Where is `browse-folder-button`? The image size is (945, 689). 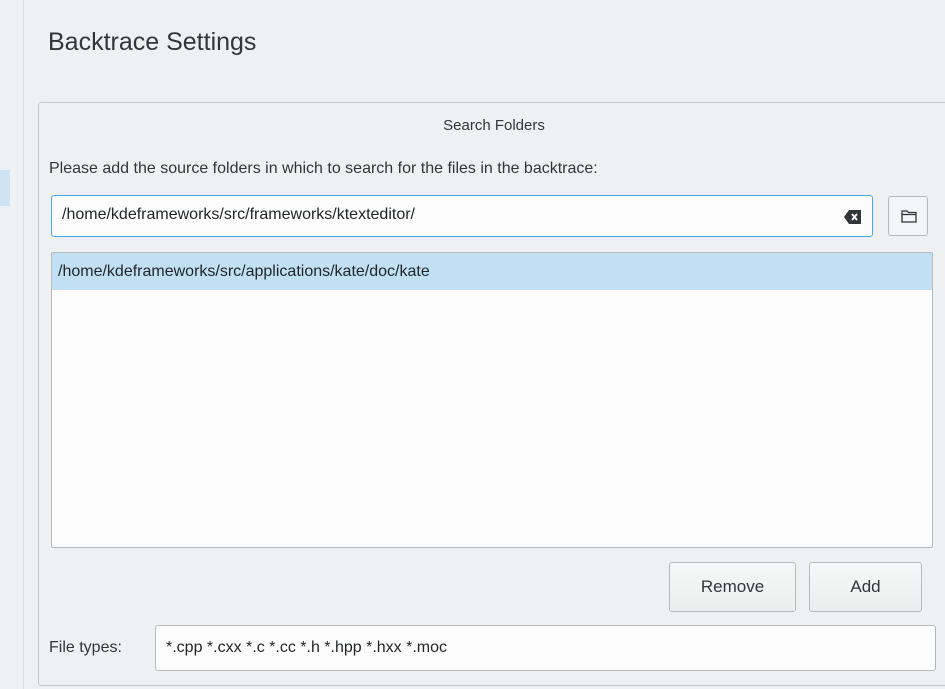
browse-folder-button is located at coordinates (908, 216).